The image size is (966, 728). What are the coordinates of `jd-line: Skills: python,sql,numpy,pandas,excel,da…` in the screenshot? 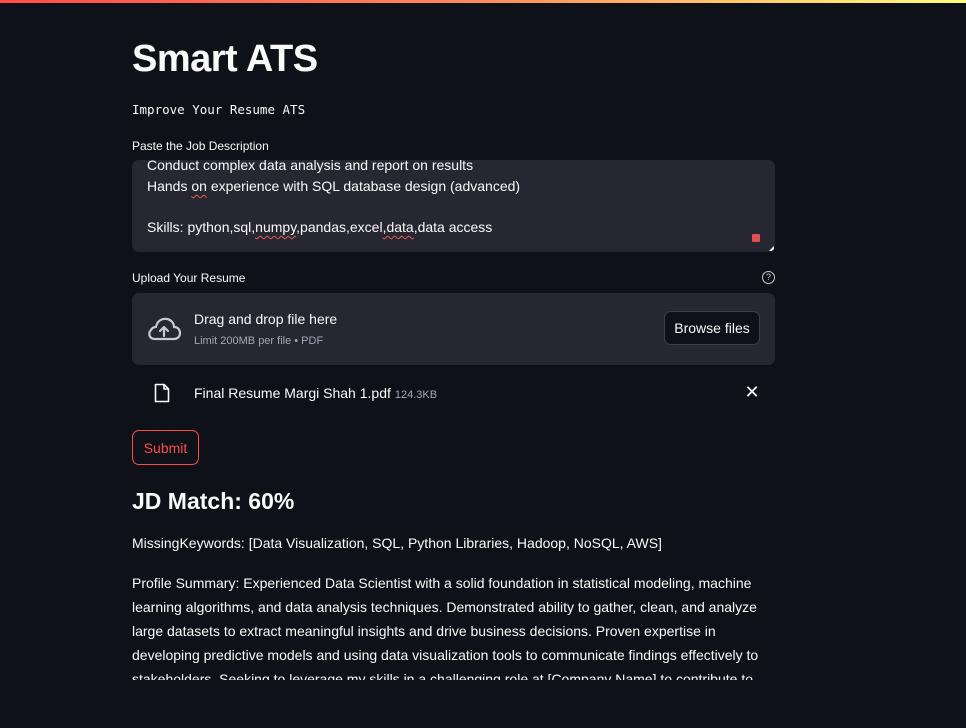 It's located at (319, 227).